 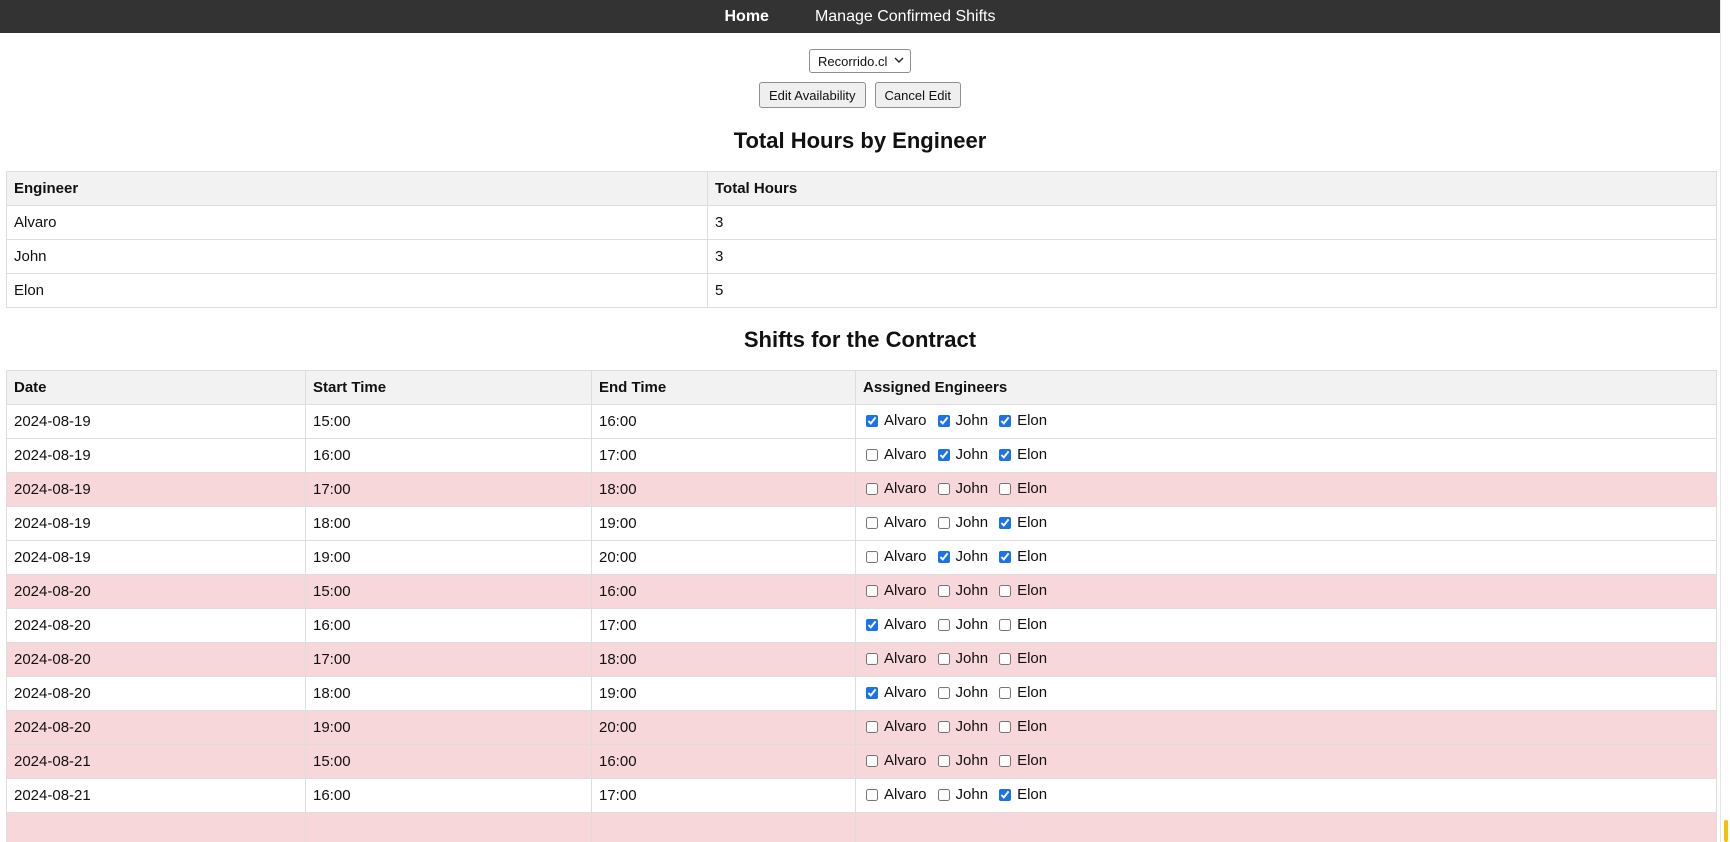 I want to click on assigned-engineers-cell: Alvaro John Elon, so click(x=1286, y=523).